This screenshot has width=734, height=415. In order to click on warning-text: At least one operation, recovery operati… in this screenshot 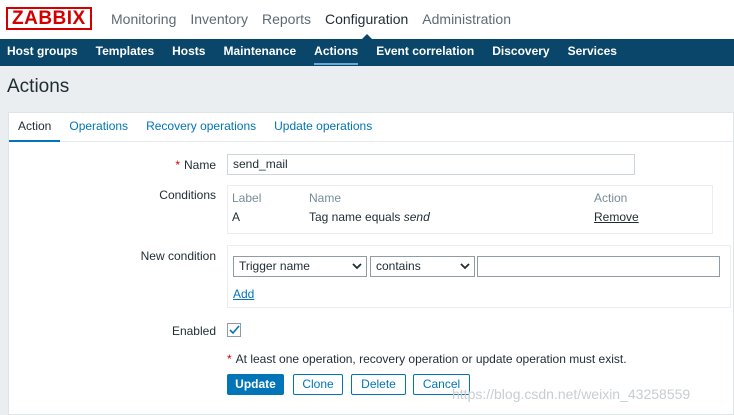, I will do `click(431, 359)`.